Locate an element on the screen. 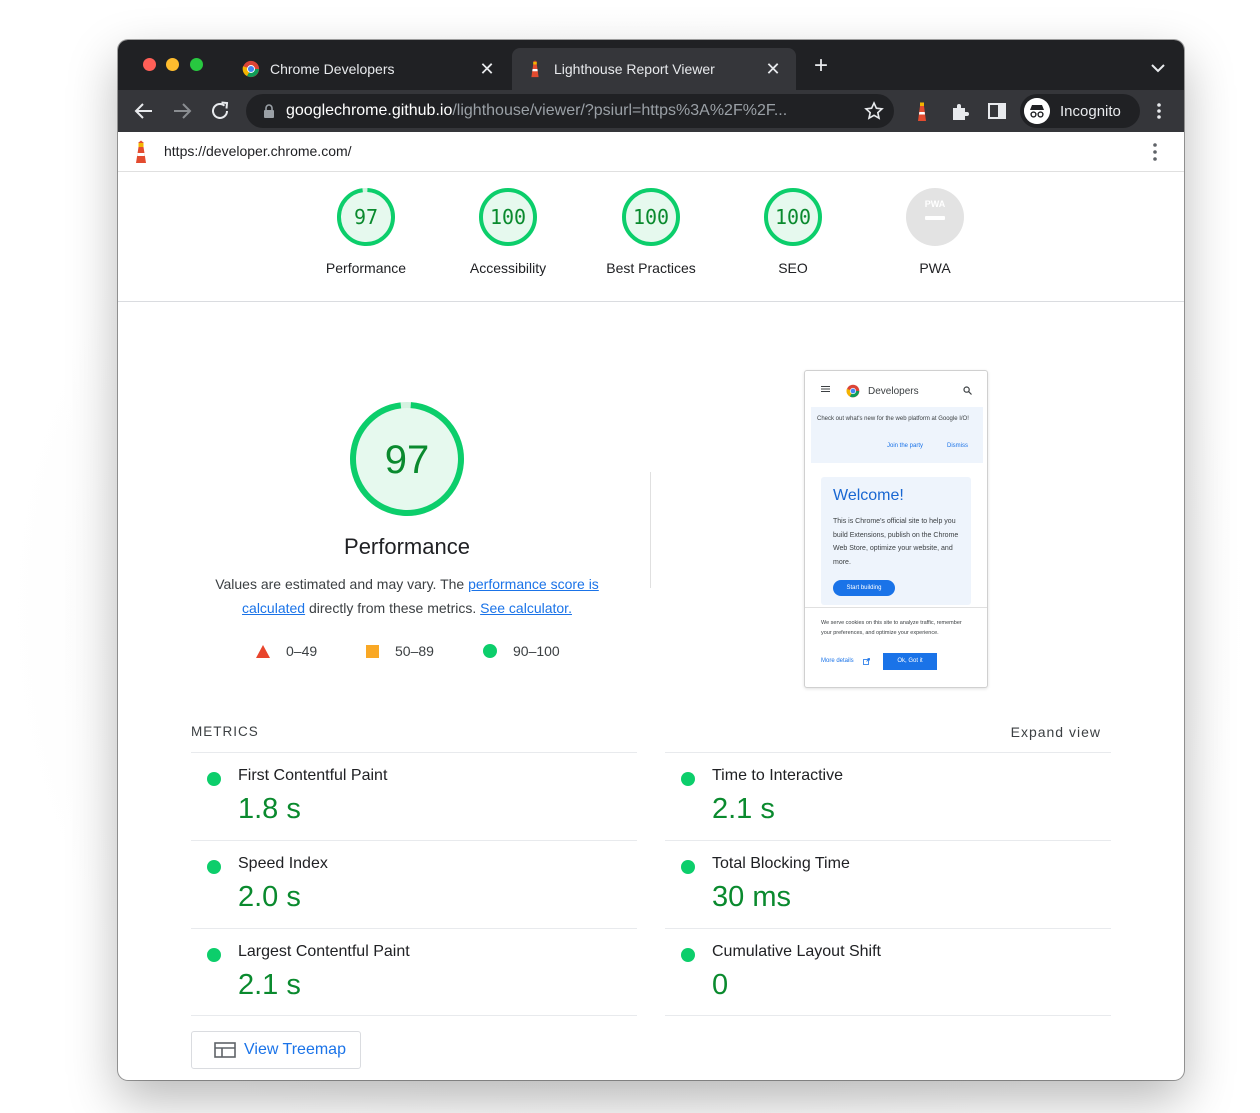 The width and height of the screenshot is (1260, 1113). gauge-label: SEO is located at coordinates (793, 268).